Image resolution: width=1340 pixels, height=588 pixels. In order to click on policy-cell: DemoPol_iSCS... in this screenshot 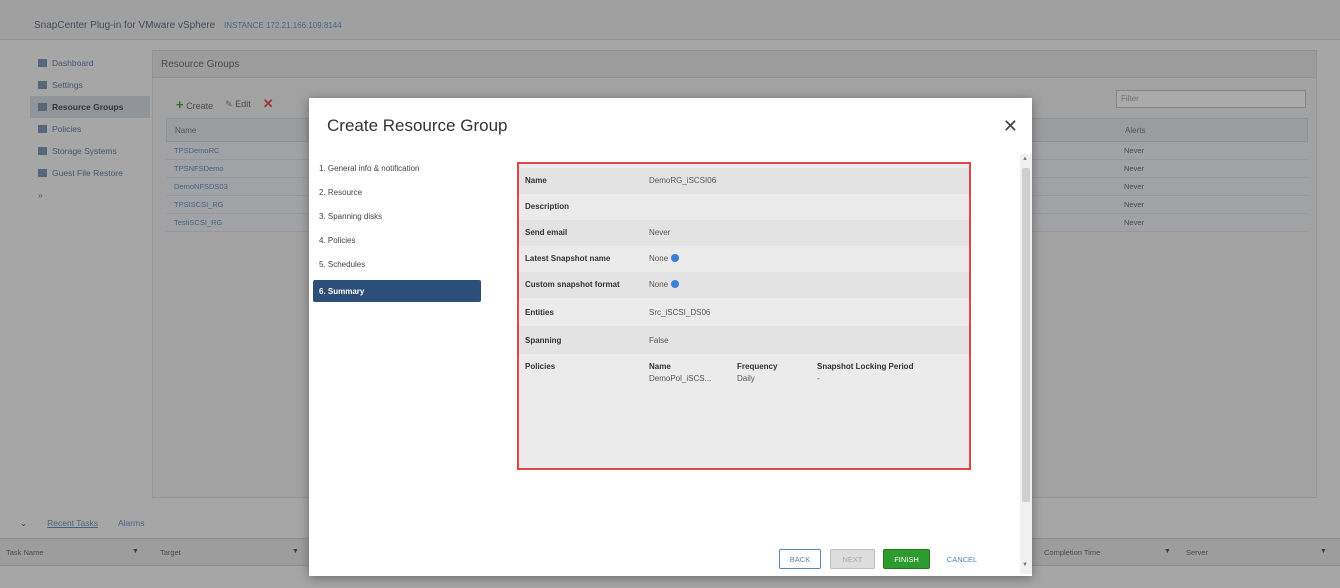, I will do `click(680, 378)`.